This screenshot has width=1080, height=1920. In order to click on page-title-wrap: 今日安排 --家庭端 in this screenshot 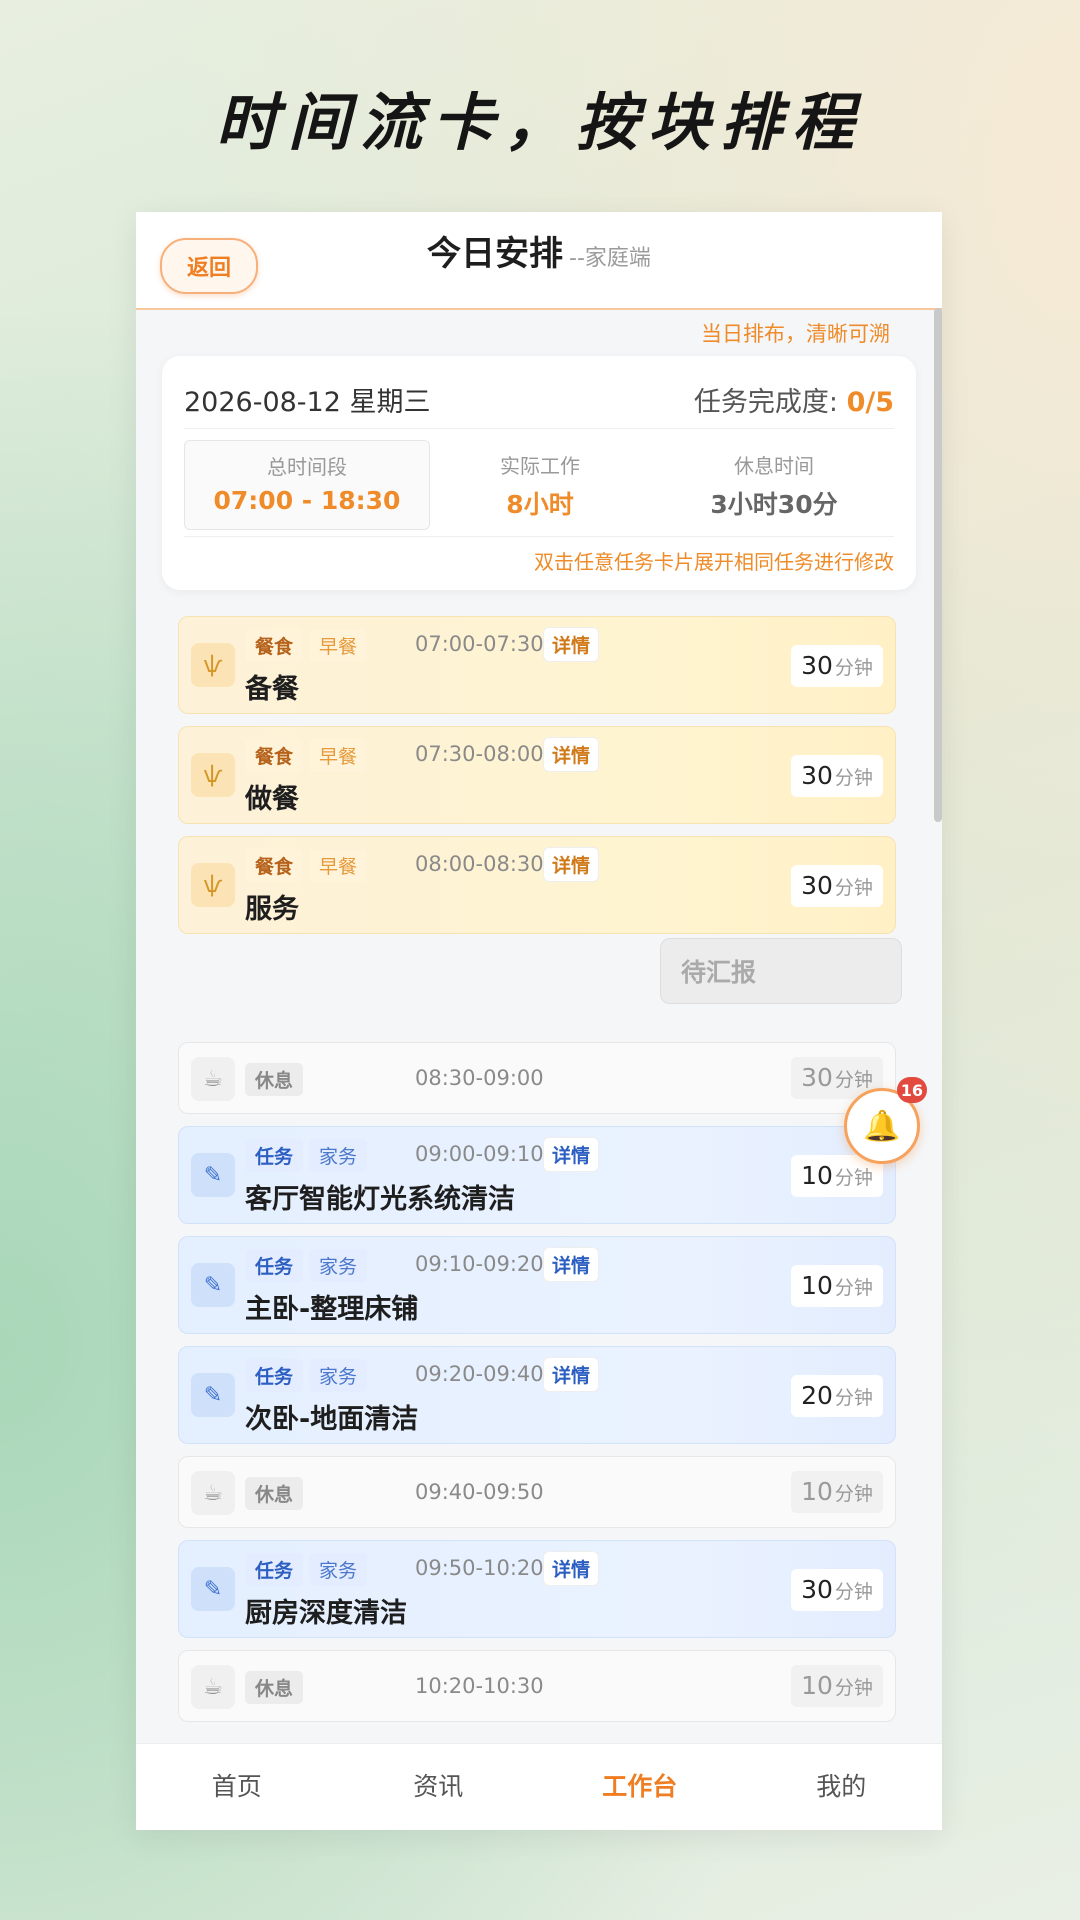, I will do `click(539, 250)`.